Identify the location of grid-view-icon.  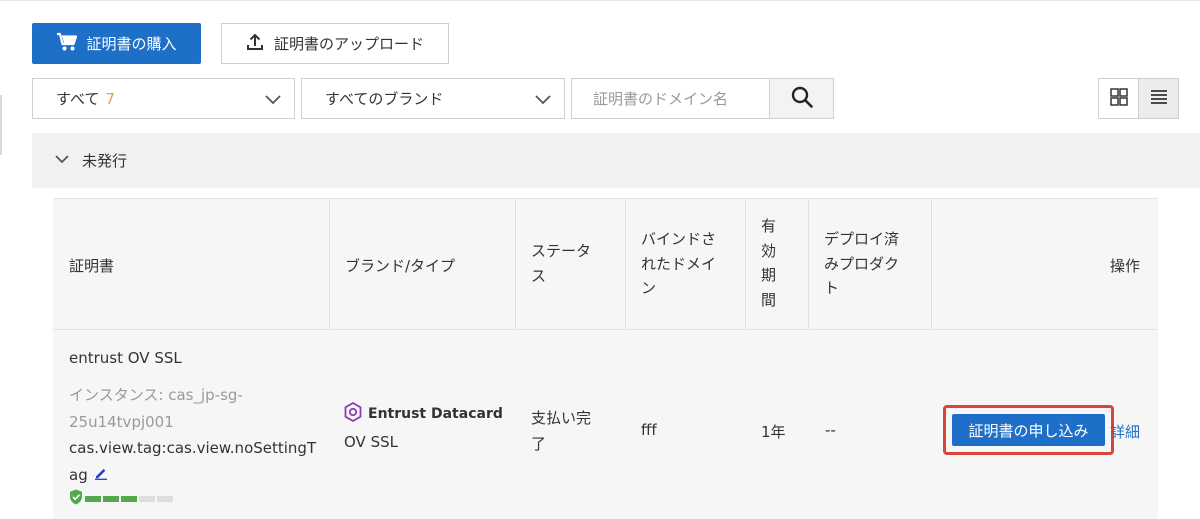
(1118, 98).